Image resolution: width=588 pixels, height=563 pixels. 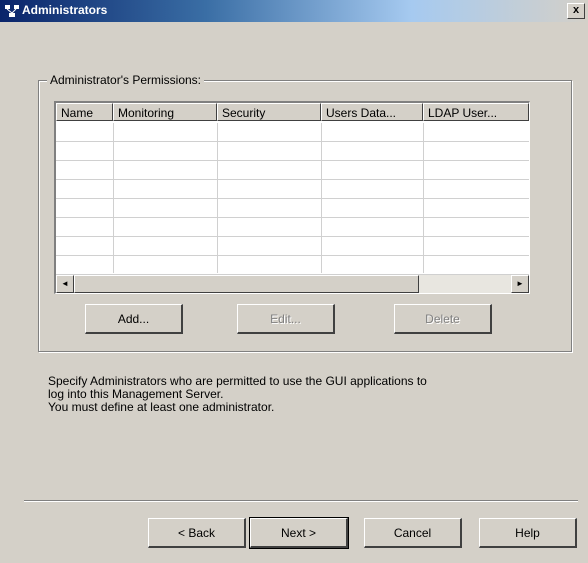 What do you see at coordinates (576, 11) in the screenshot?
I see `close-button: x` at bounding box center [576, 11].